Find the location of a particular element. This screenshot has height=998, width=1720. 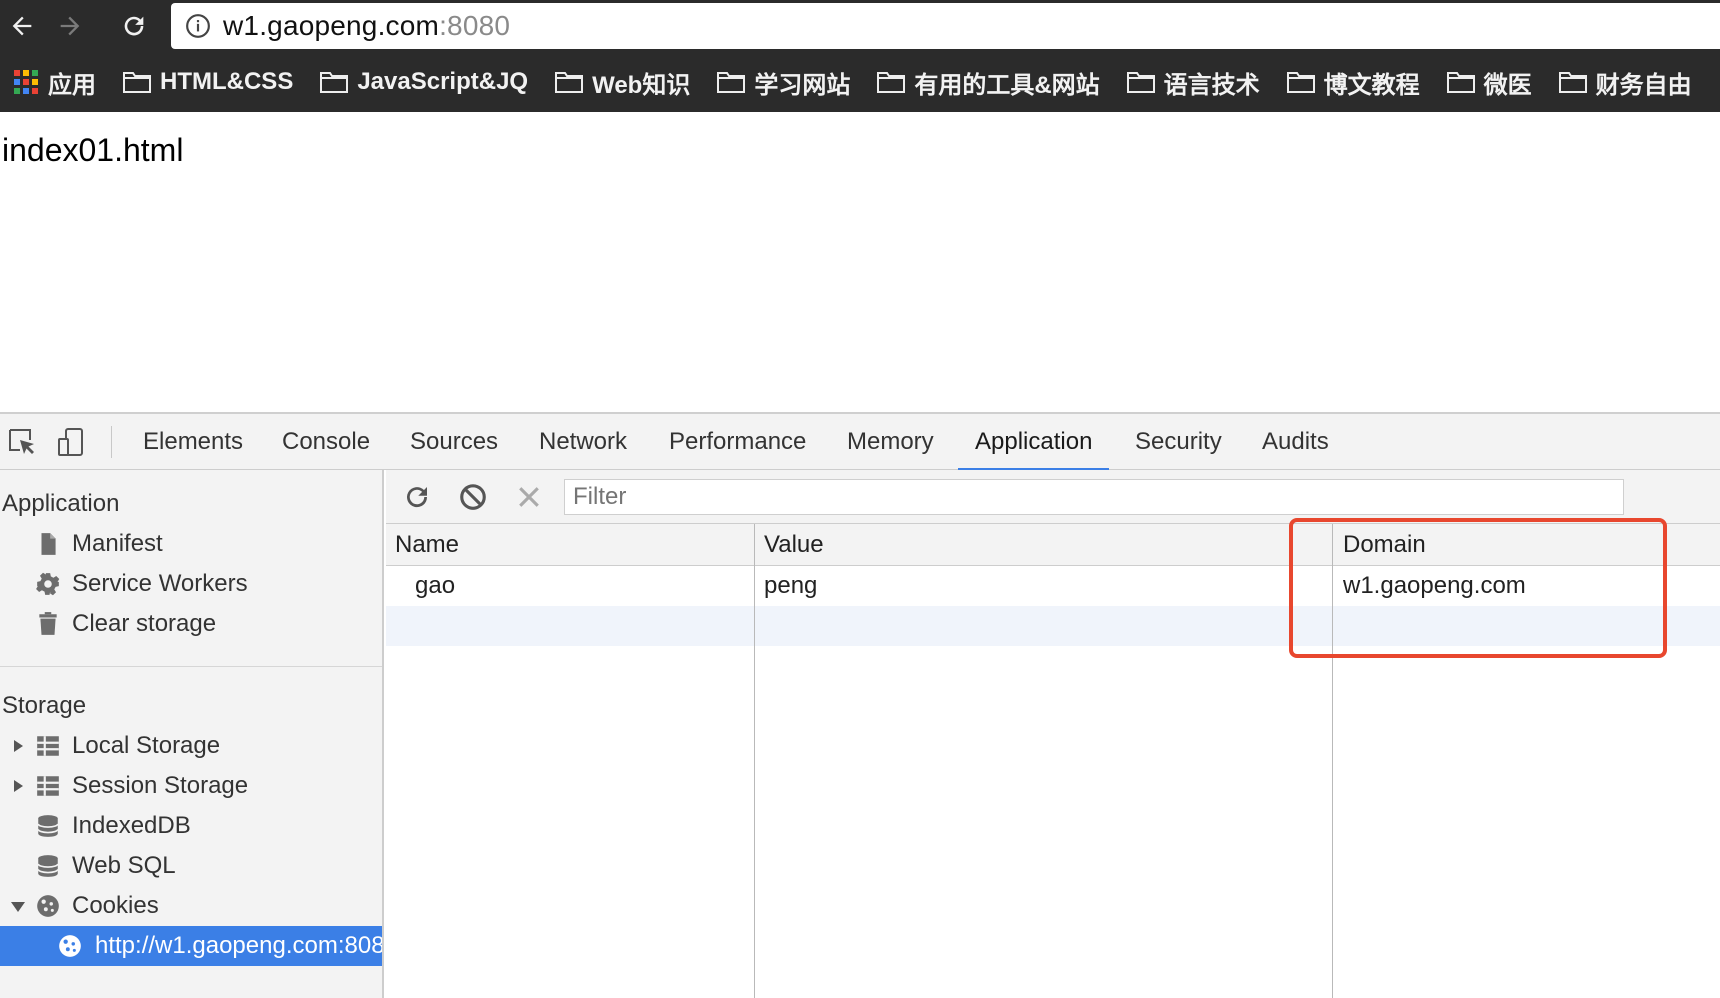

tab-application: Application is located at coordinates (1033, 442).